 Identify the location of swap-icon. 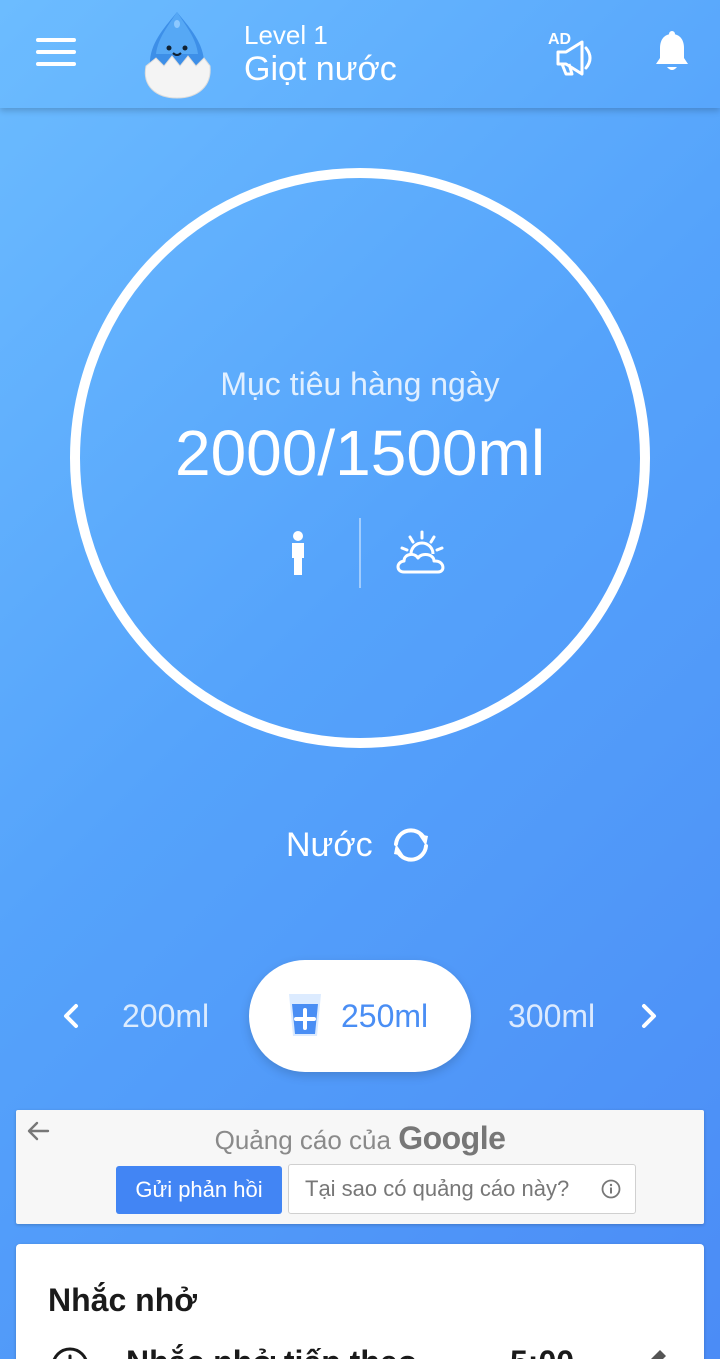
(411, 845).